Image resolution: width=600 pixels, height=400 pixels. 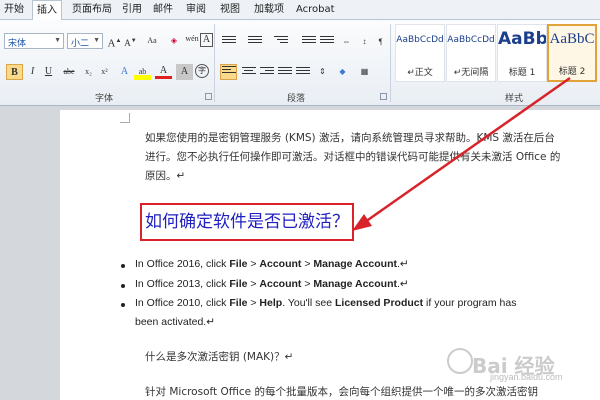 What do you see at coordinates (526, 377) in the screenshot?
I see `watermark-url: jingyan.baidu.com` at bounding box center [526, 377].